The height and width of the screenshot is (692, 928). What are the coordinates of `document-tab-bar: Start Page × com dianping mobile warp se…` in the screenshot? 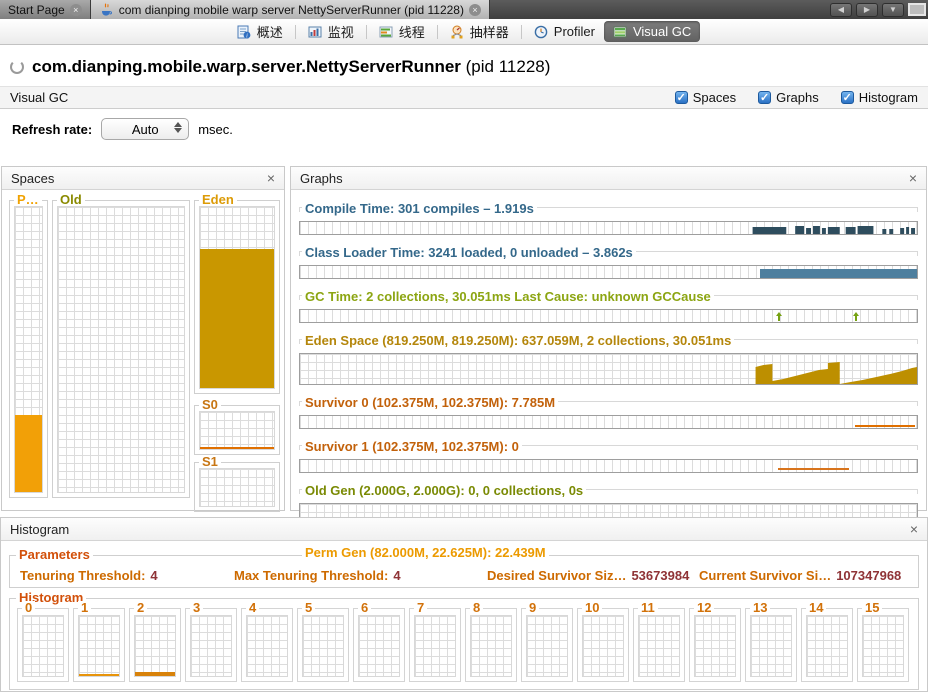 It's located at (464, 9).